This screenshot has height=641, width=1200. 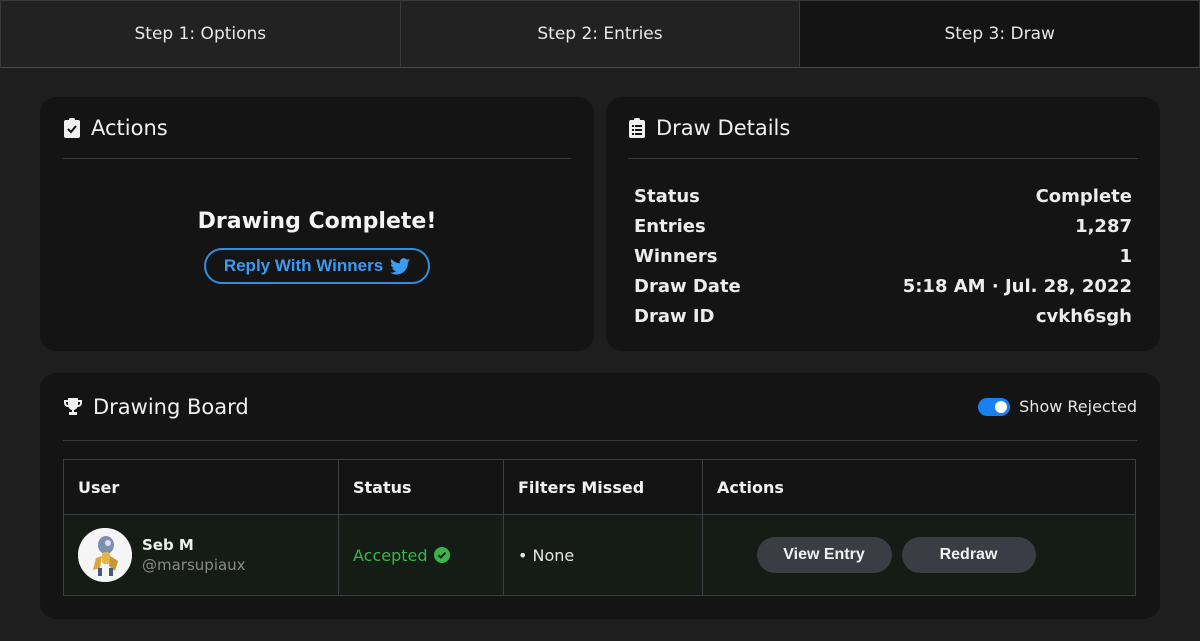 I want to click on status-cell: Accepted, so click(x=421, y=555).